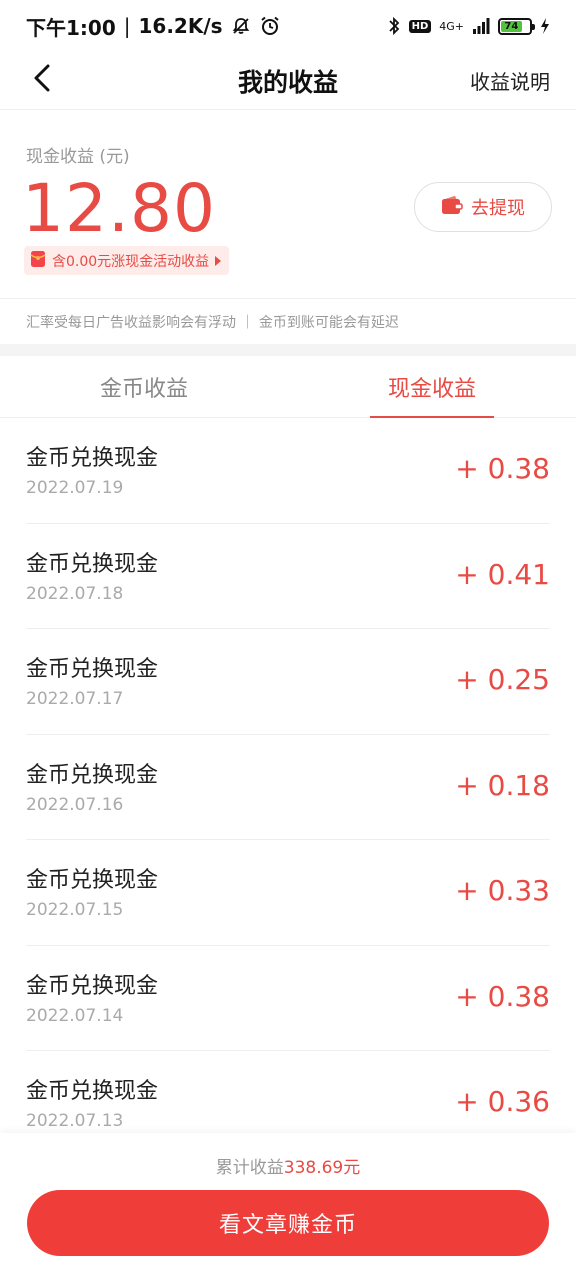 This screenshot has height=1280, width=576. Describe the element at coordinates (75, 910) in the screenshot. I see `record-date: 2022.07.15` at that location.